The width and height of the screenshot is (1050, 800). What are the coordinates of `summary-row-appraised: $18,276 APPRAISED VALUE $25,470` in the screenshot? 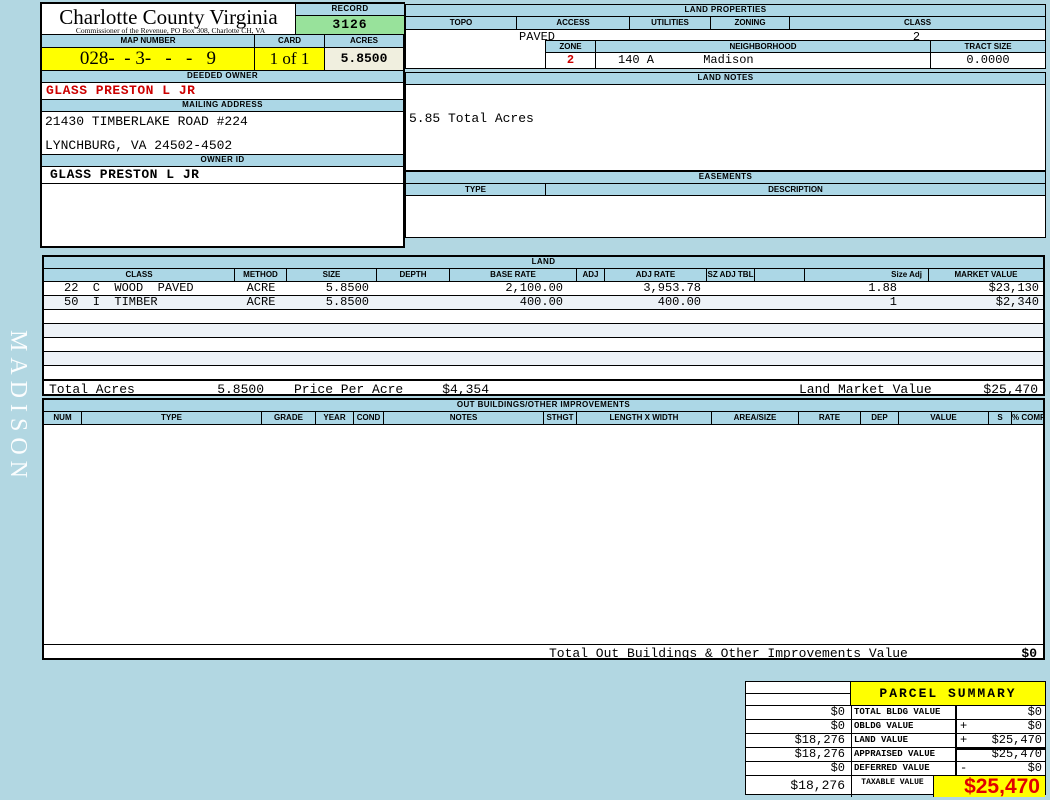 It's located at (895, 755).